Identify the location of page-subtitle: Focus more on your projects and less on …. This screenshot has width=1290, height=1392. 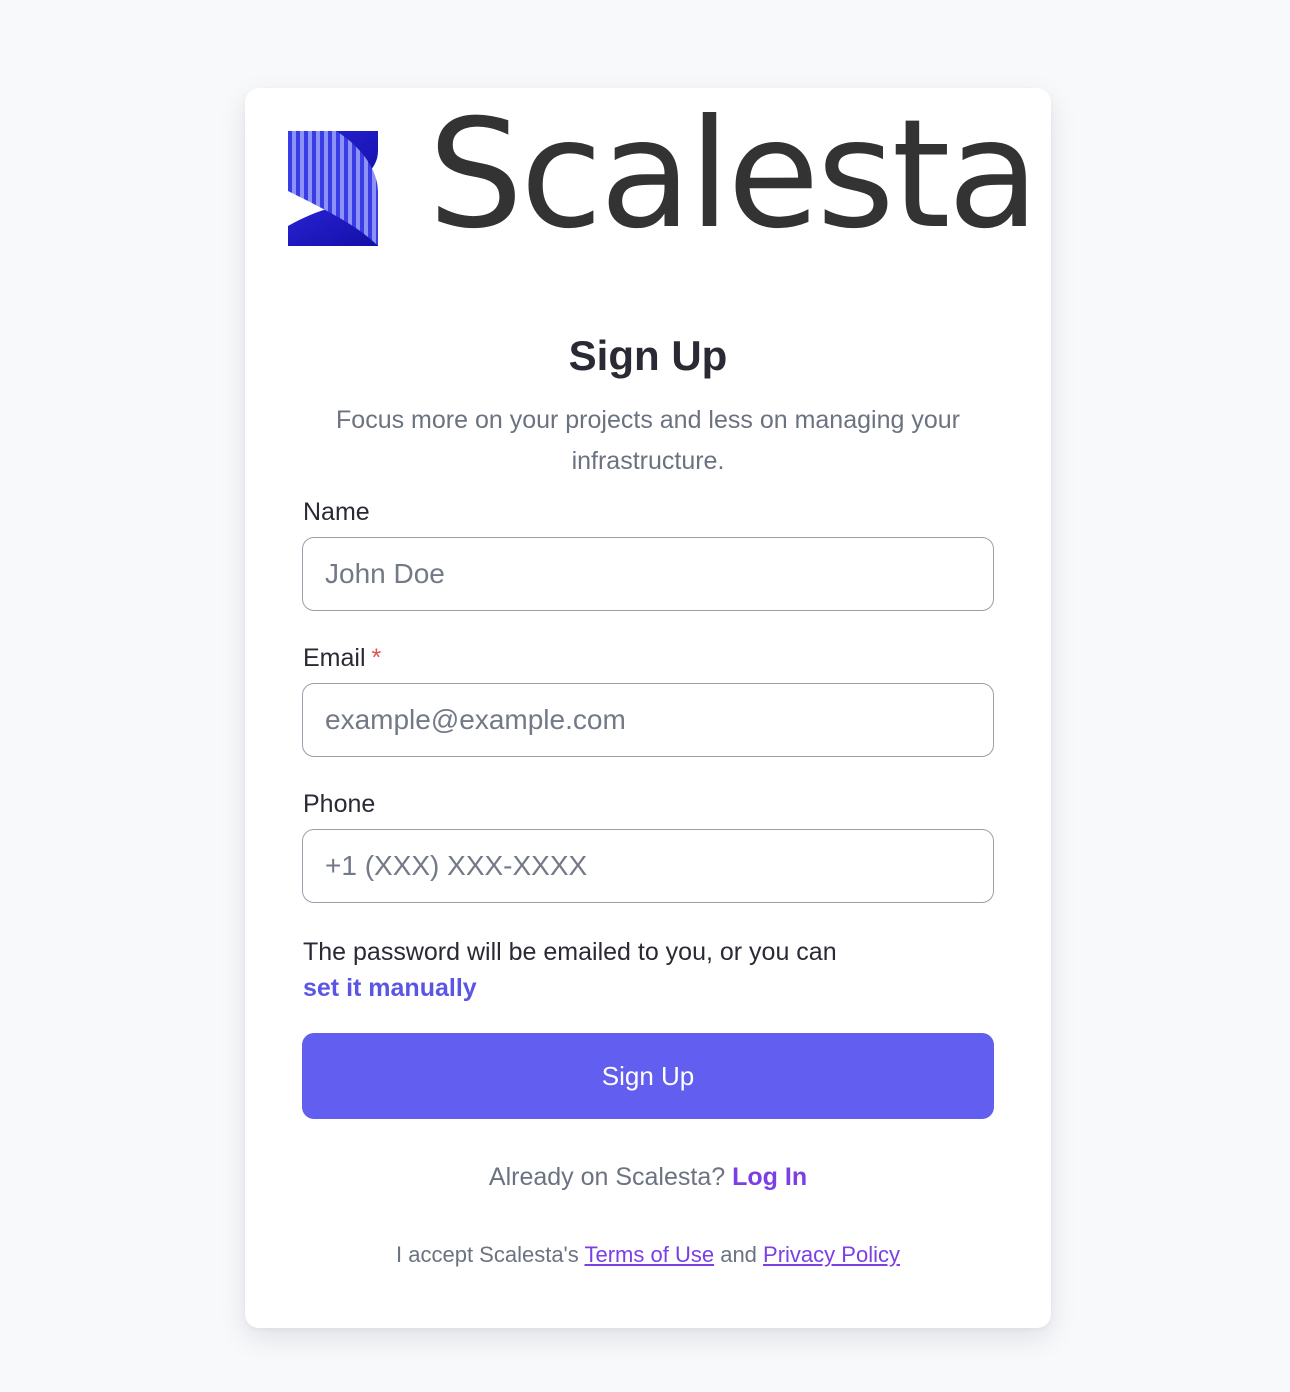
(648, 440).